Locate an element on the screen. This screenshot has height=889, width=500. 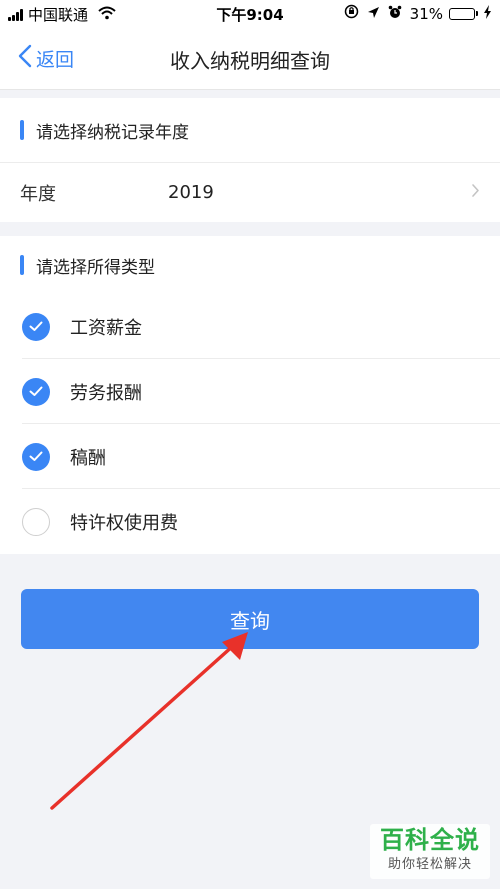
status-bar: 中国联通 下午9:04 31% is located at coordinates (250, 13).